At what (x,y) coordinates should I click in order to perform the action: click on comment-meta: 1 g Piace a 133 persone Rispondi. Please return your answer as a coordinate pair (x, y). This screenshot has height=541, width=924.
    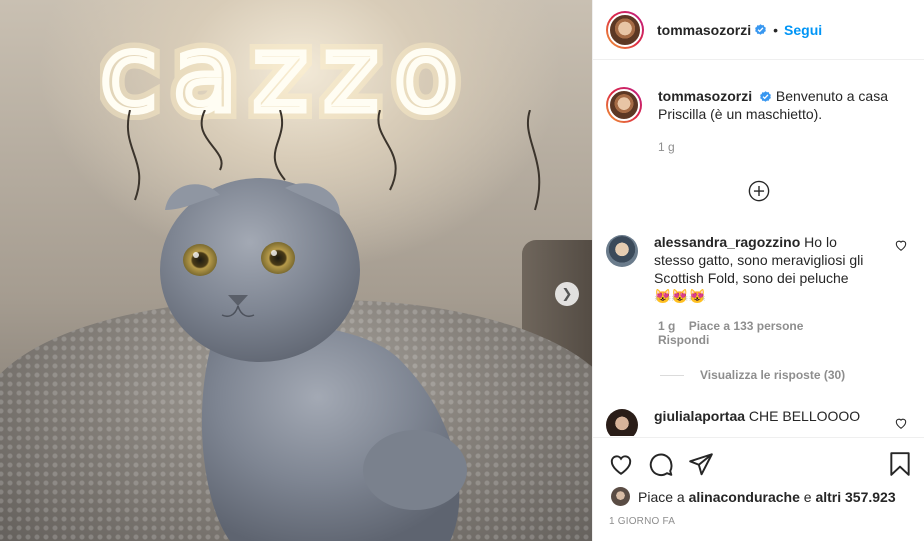
    Looking at the image, I should click on (758, 333).